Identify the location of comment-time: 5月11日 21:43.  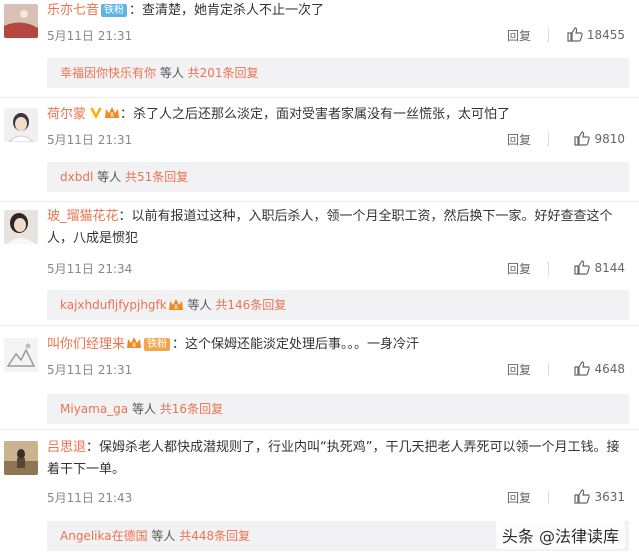
(90, 498).